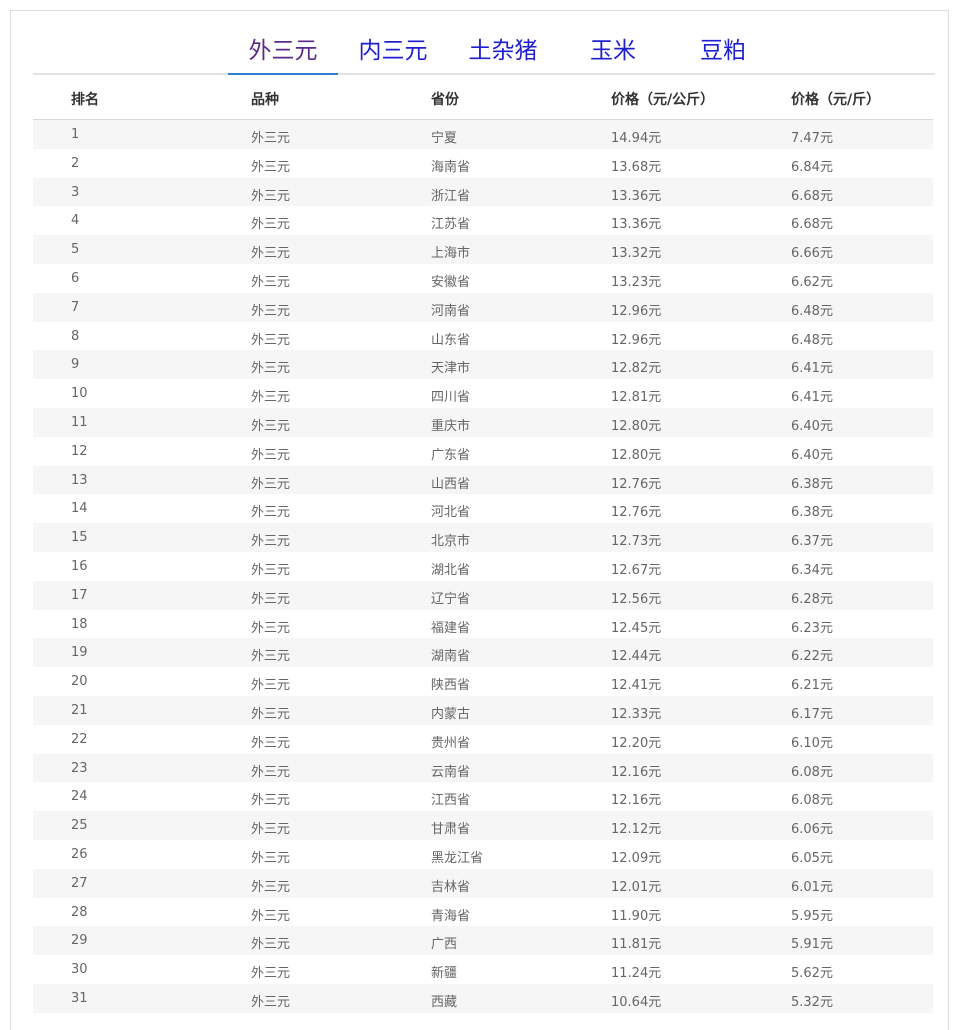  I want to click on cell-rank: 31, so click(79, 998).